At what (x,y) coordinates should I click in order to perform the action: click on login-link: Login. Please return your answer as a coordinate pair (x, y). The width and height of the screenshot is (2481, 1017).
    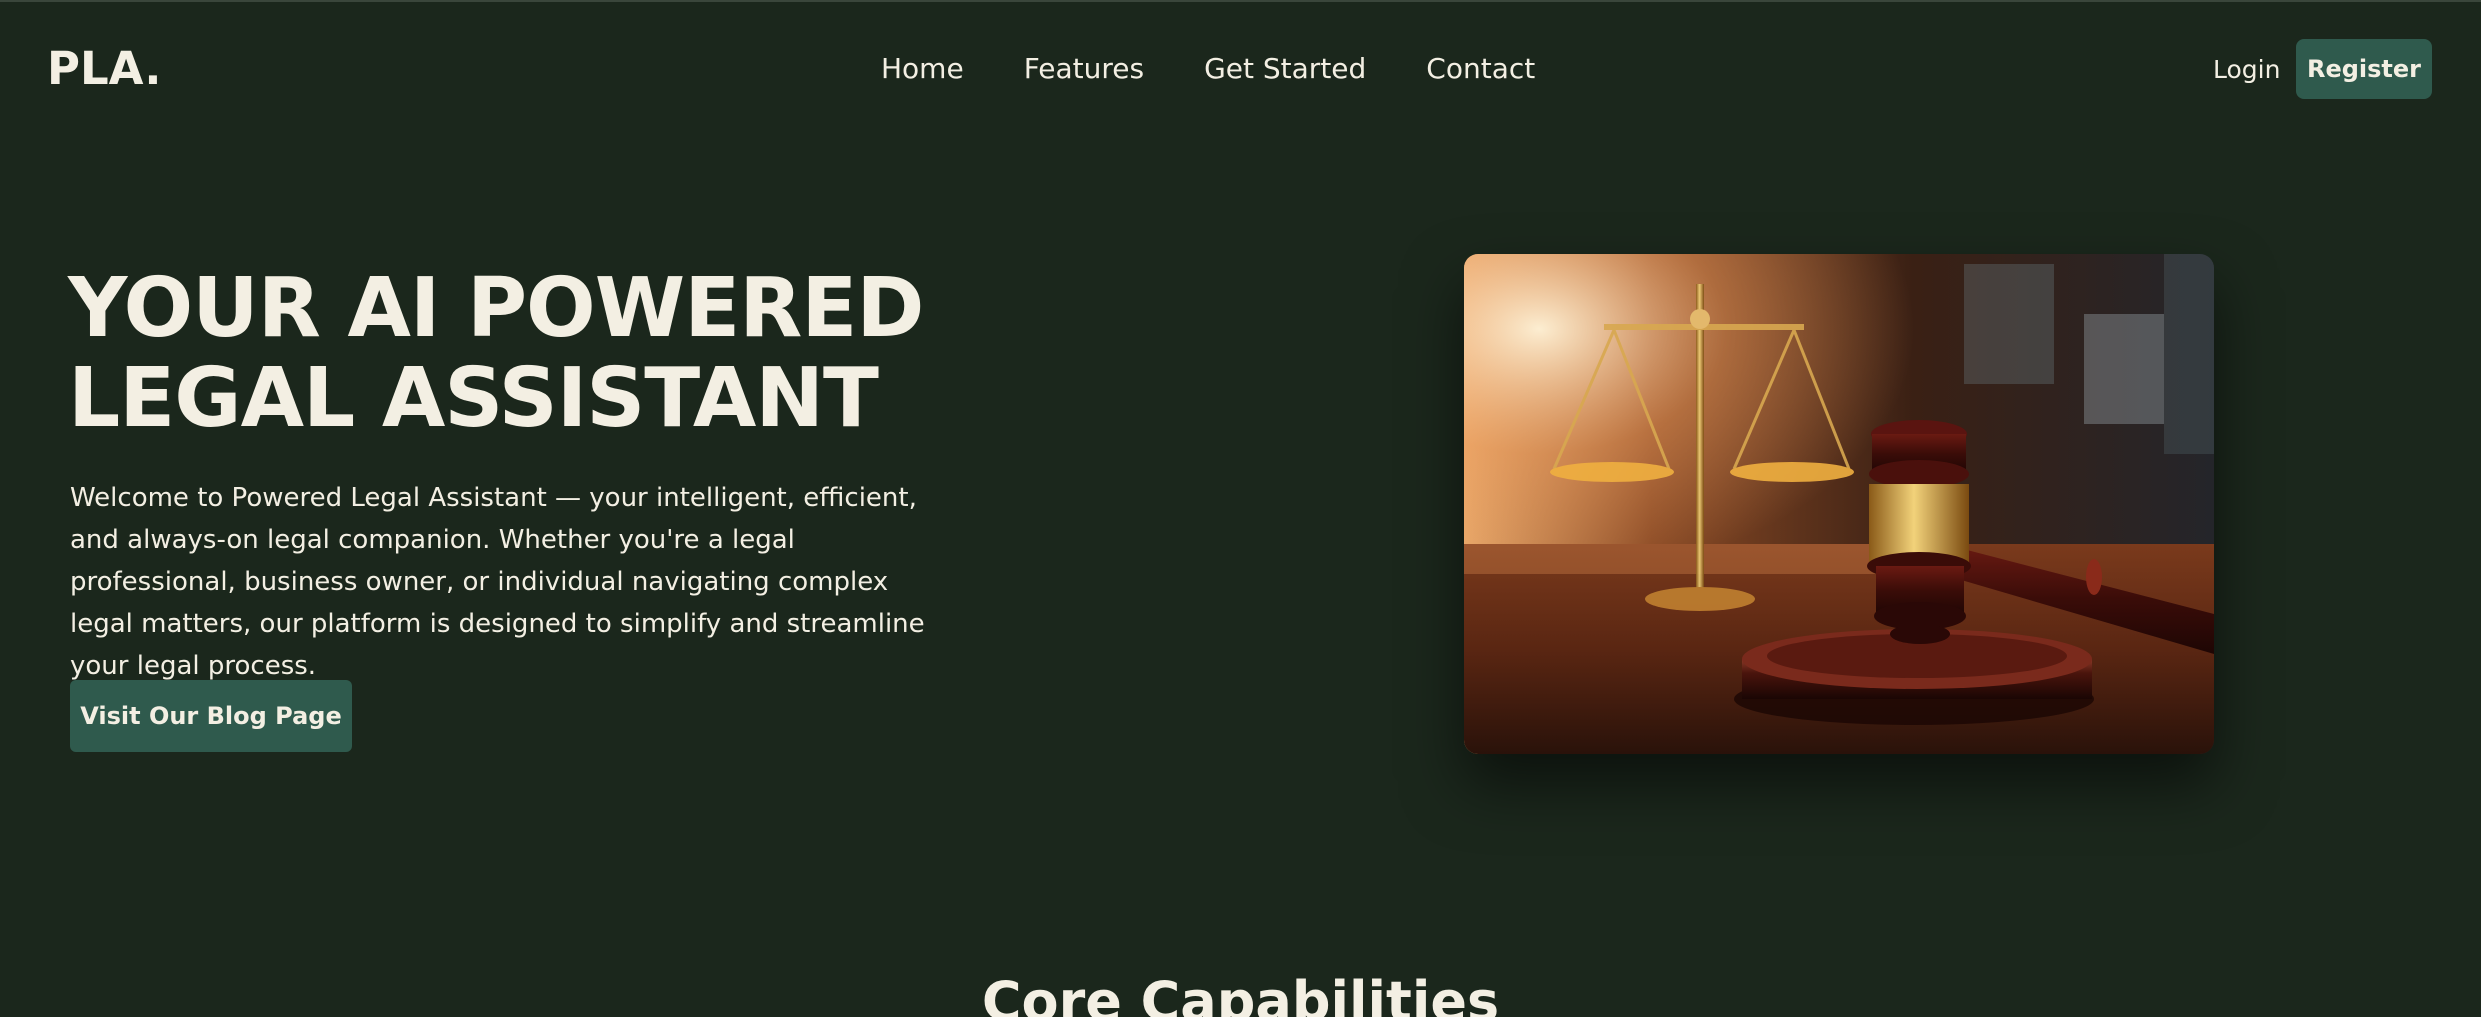
    Looking at the image, I should click on (2246, 69).